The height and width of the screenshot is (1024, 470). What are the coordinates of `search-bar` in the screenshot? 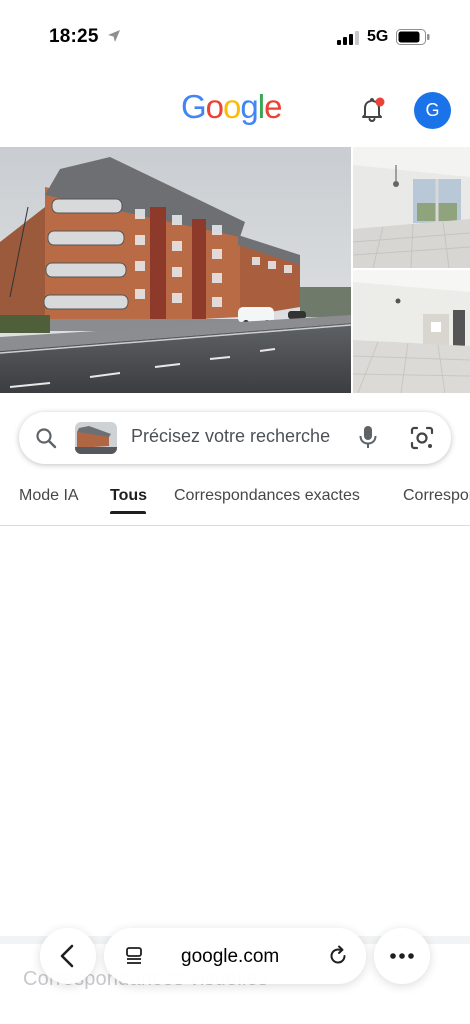 It's located at (235, 438).